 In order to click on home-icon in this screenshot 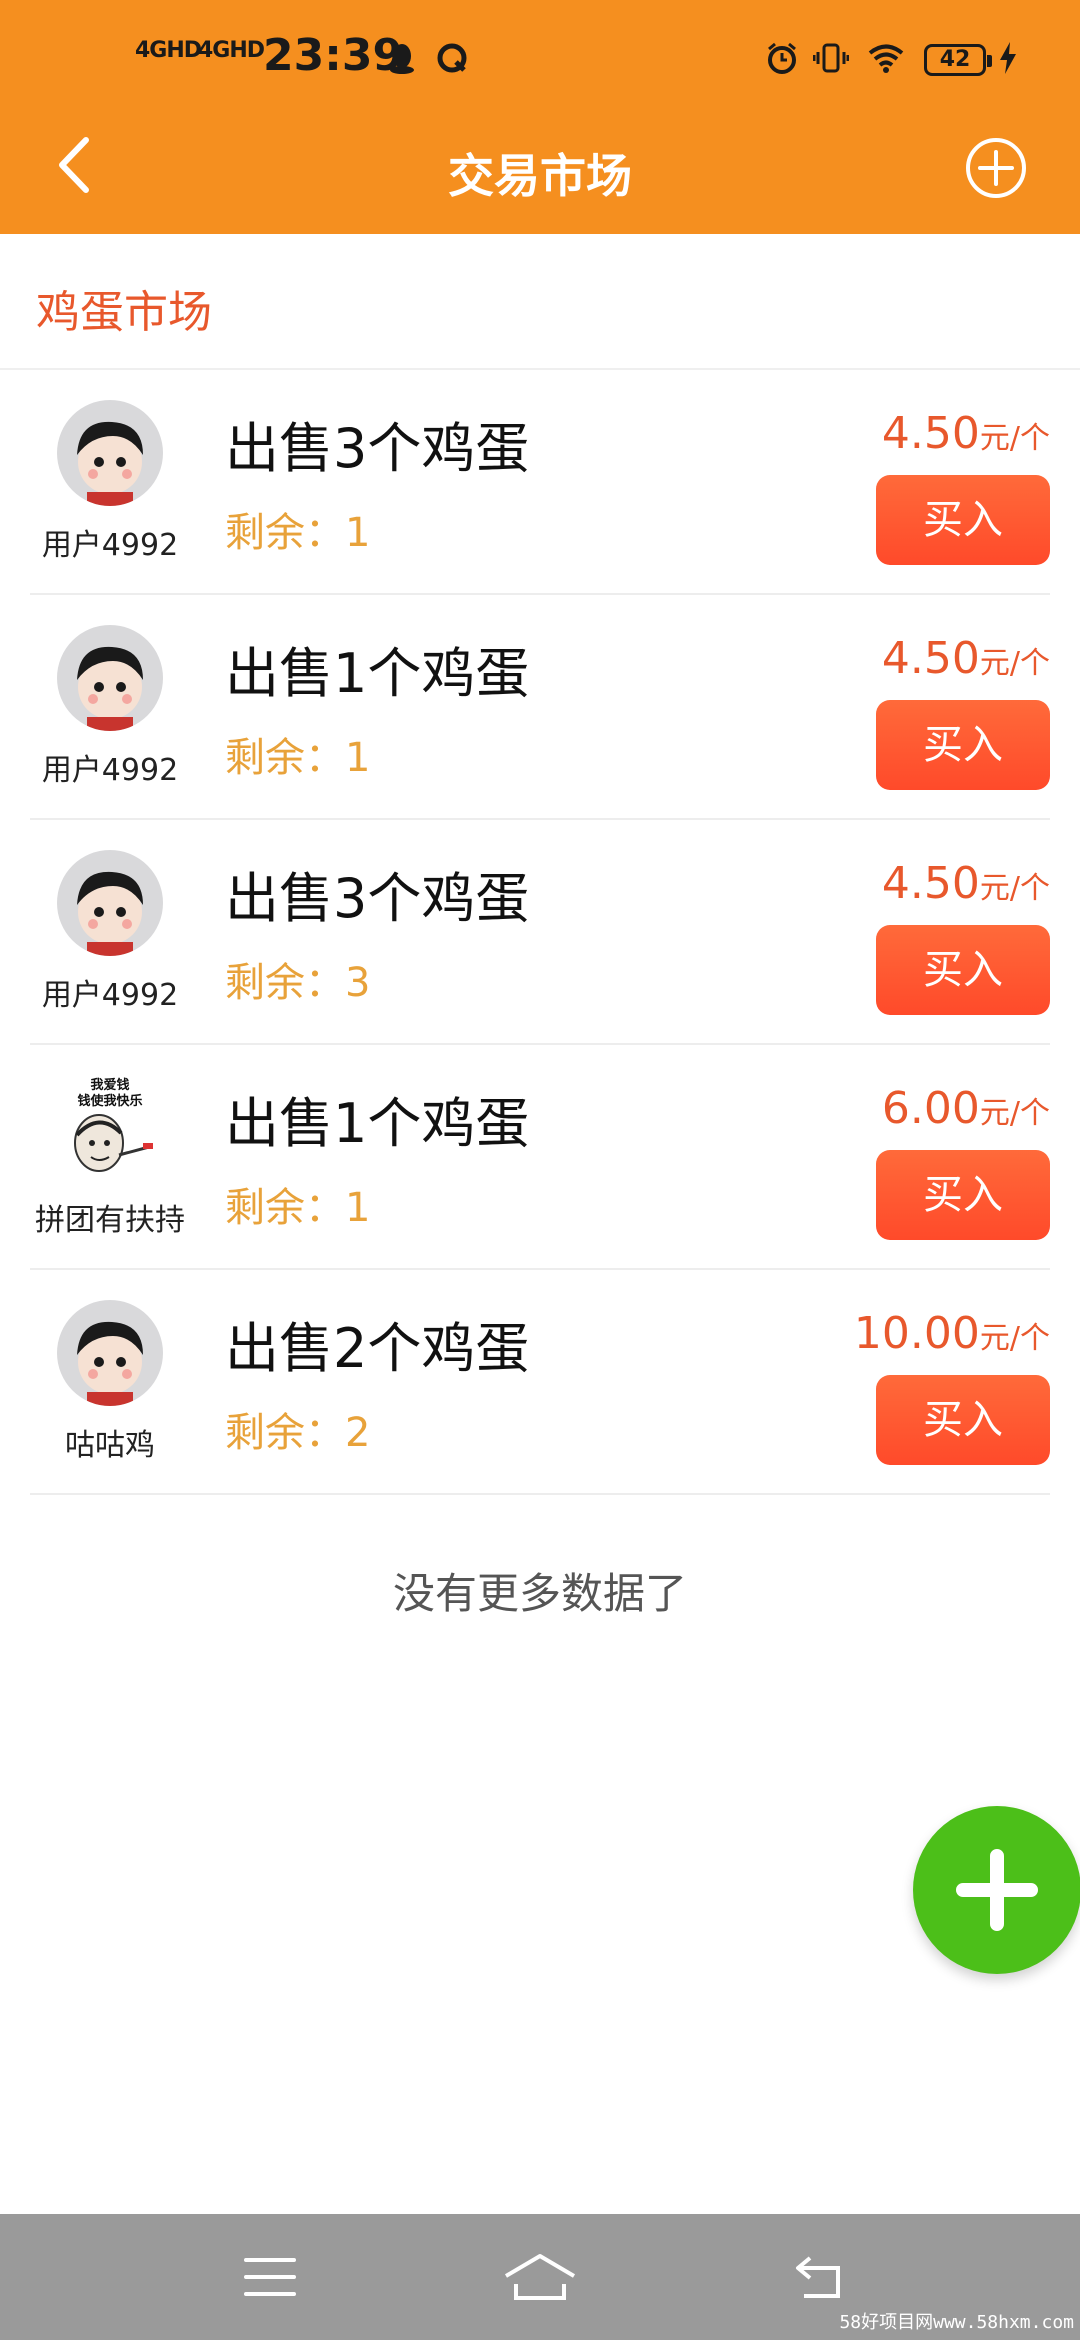, I will do `click(540, 2277)`.